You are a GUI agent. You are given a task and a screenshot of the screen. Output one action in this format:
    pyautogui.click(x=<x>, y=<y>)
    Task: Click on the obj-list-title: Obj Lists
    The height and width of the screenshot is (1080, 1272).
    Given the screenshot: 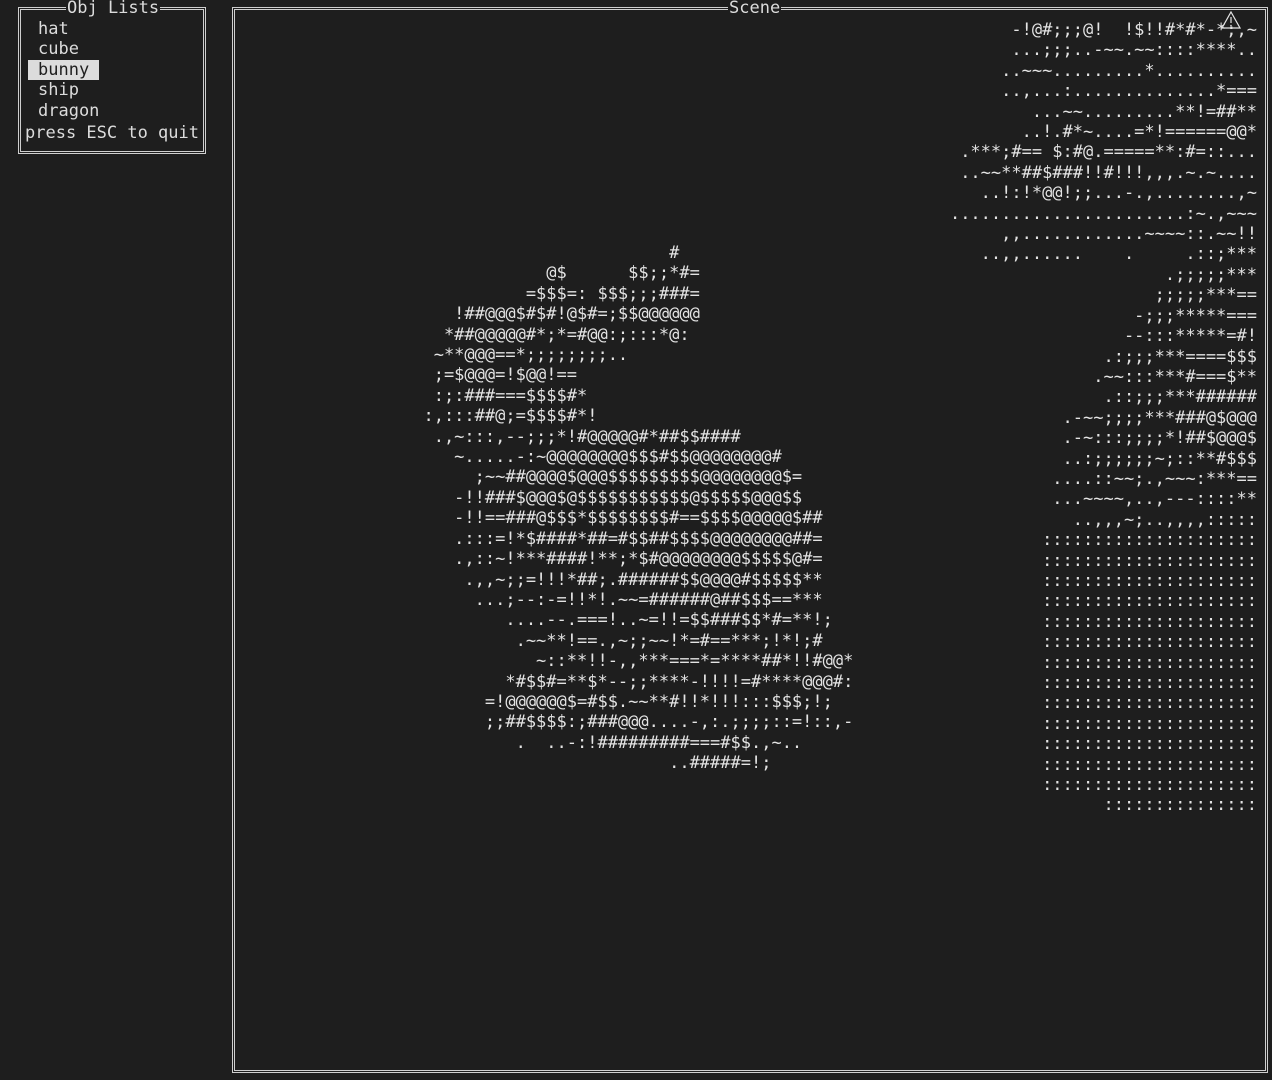 What is the action you would take?
    pyautogui.click(x=113, y=9)
    